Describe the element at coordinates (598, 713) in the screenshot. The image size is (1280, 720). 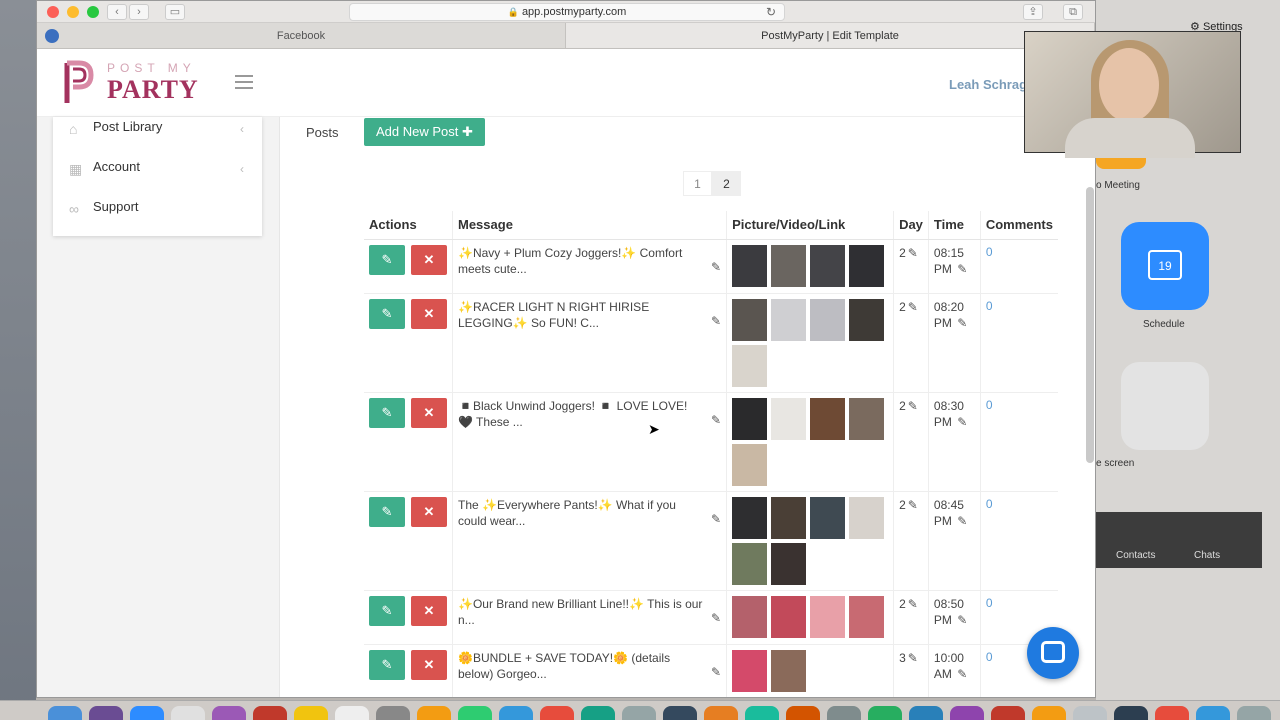
I see `facetime-icon` at that location.